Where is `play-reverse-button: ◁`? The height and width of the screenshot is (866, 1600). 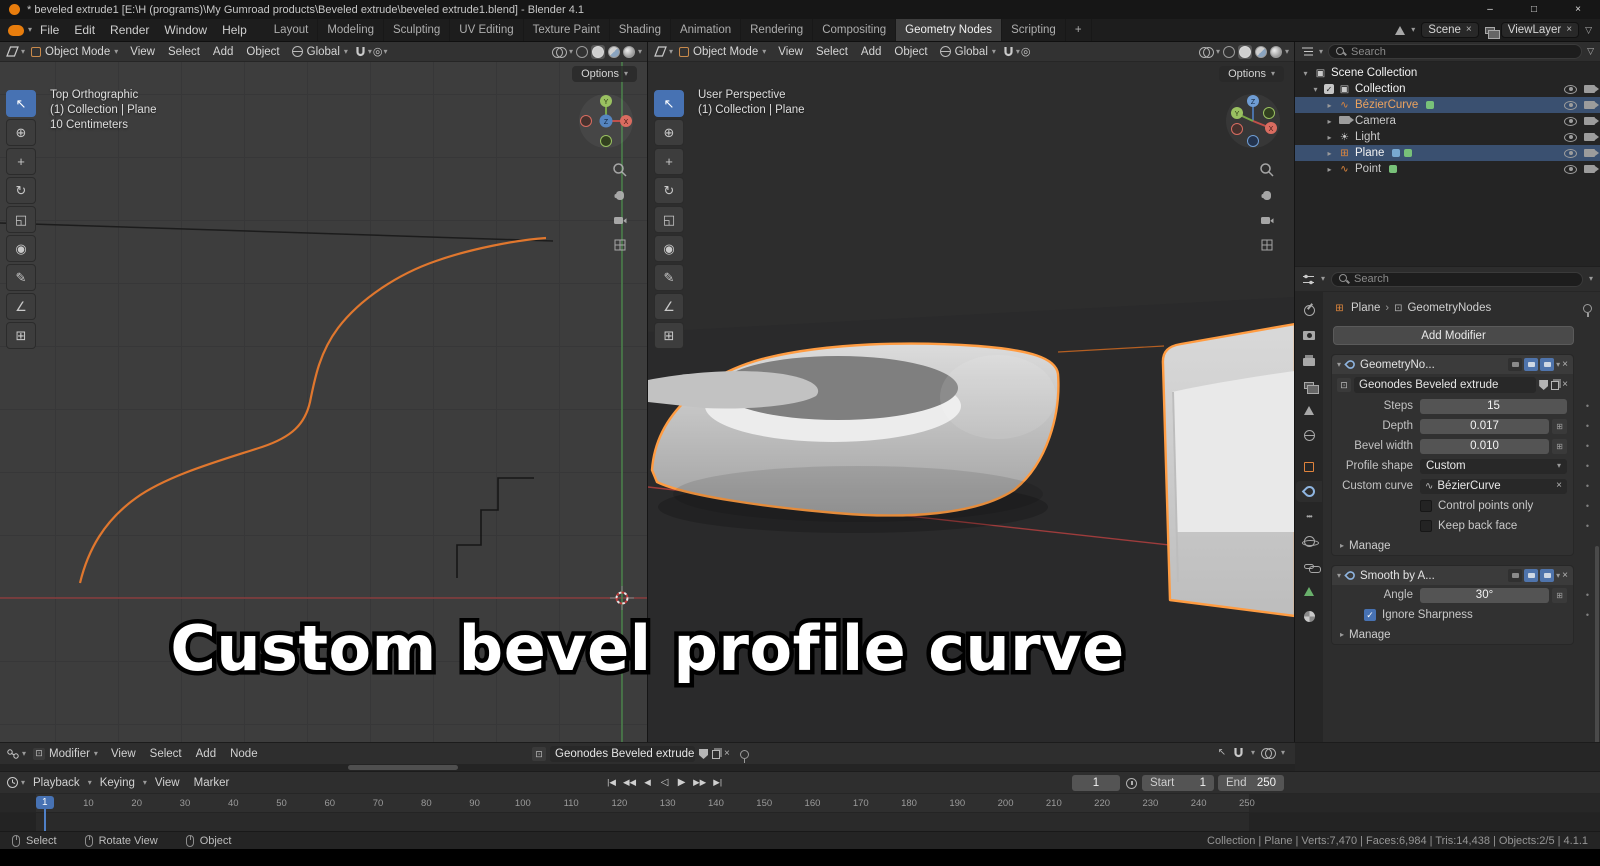
play-reverse-button: ◁ is located at coordinates (664, 782).